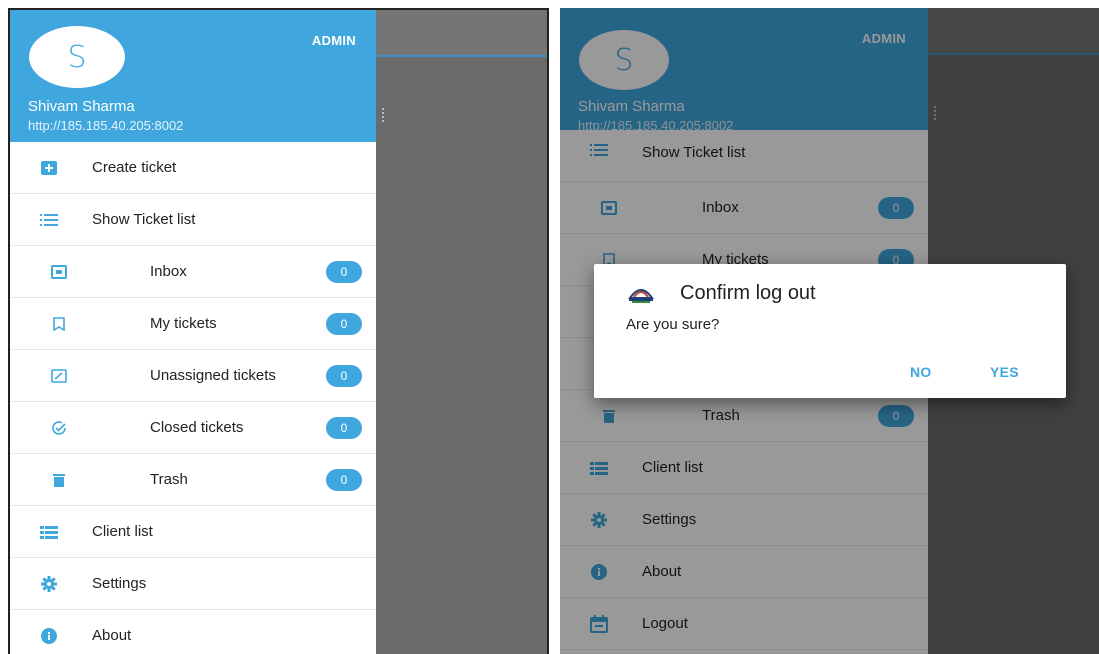 The width and height of the screenshot is (1099, 654). I want to click on menu-item-closed-tickets: Closed tickets 0, so click(193, 428).